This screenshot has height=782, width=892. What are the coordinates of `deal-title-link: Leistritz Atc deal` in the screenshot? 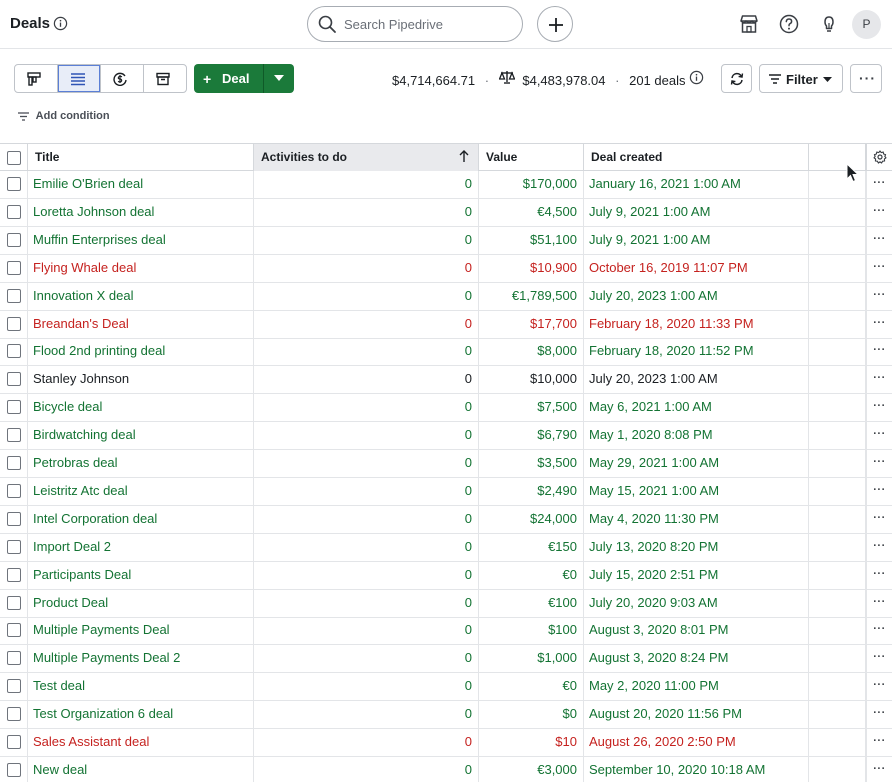 It's located at (141, 491).